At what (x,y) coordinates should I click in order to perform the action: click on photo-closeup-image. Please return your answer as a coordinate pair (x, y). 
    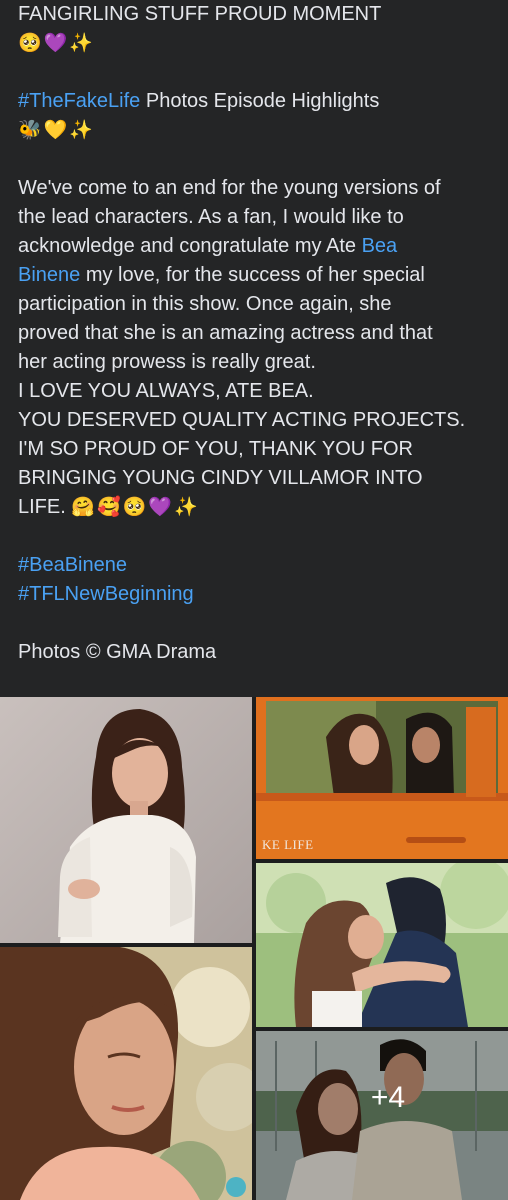
    Looking at the image, I should click on (126, 1073).